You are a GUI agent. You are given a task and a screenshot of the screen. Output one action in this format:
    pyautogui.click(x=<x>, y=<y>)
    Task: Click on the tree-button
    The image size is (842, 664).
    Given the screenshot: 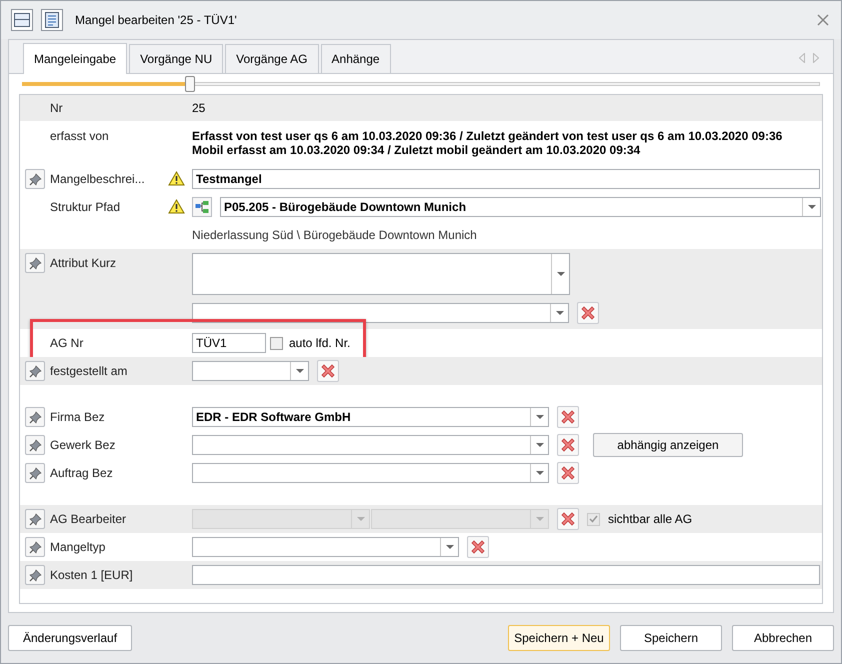 What is the action you would take?
    pyautogui.click(x=202, y=207)
    